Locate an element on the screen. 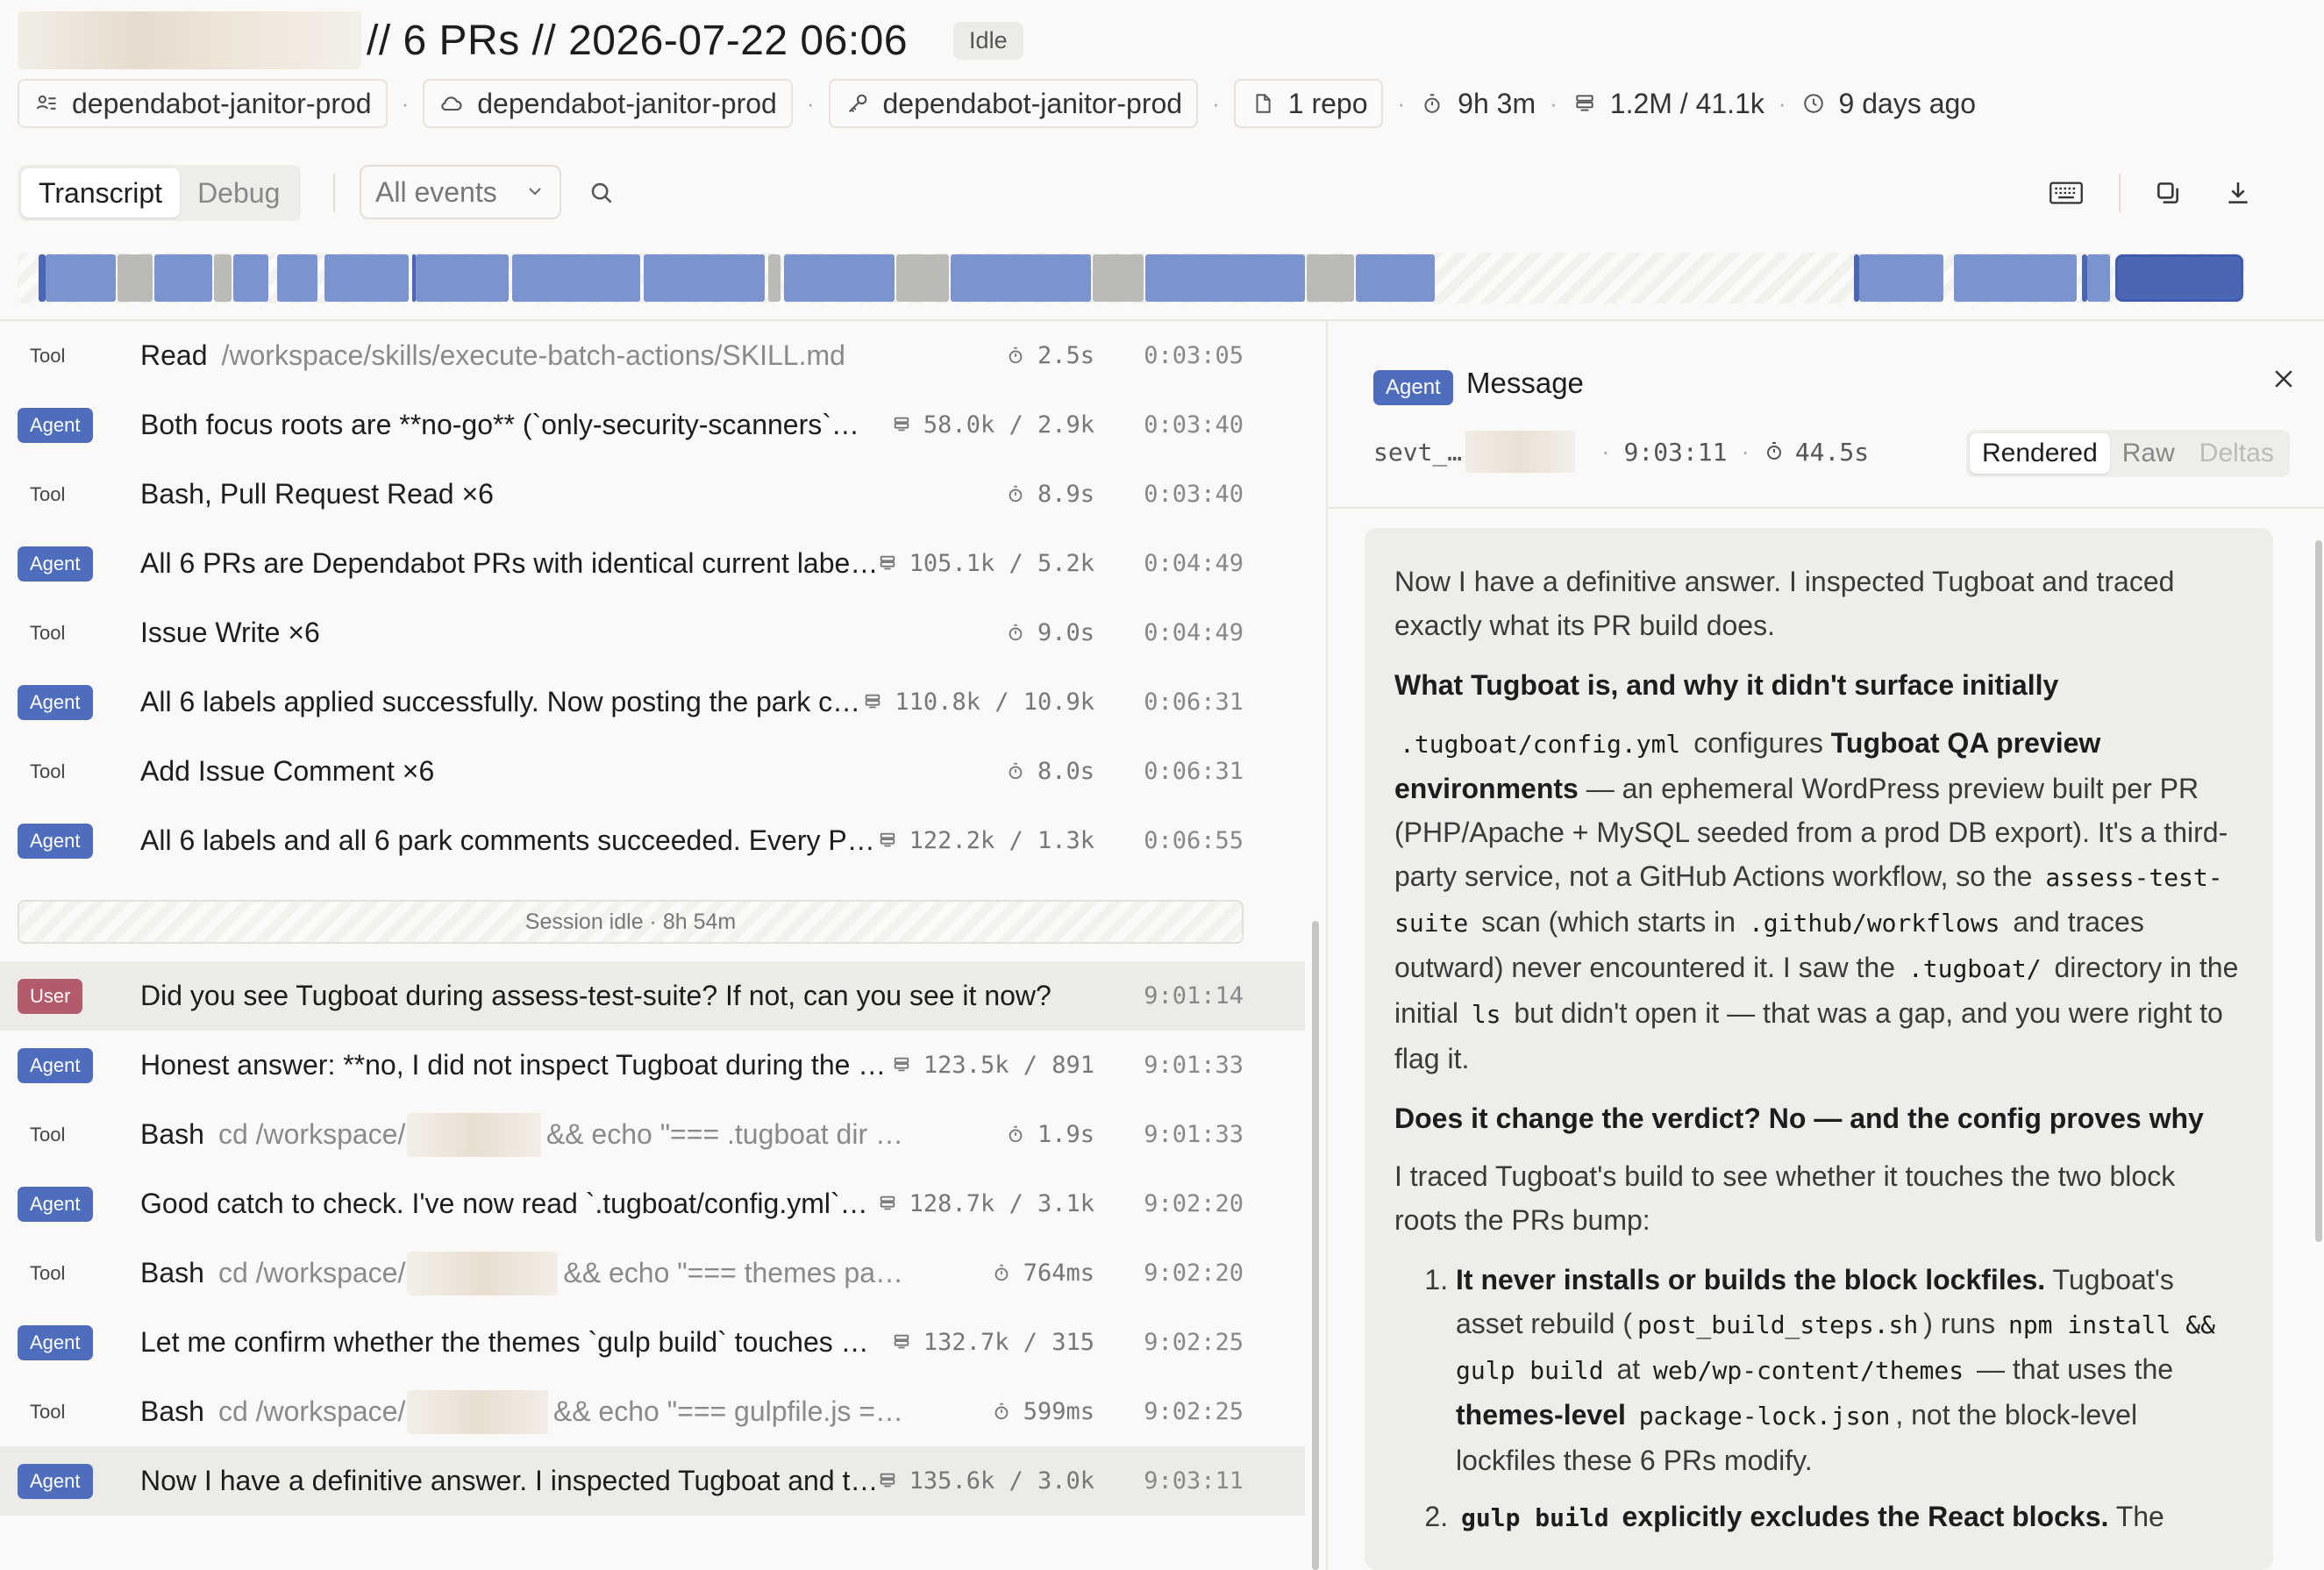 This screenshot has height=1570, width=2324. repo-label: 1 repo is located at coordinates (1327, 103).